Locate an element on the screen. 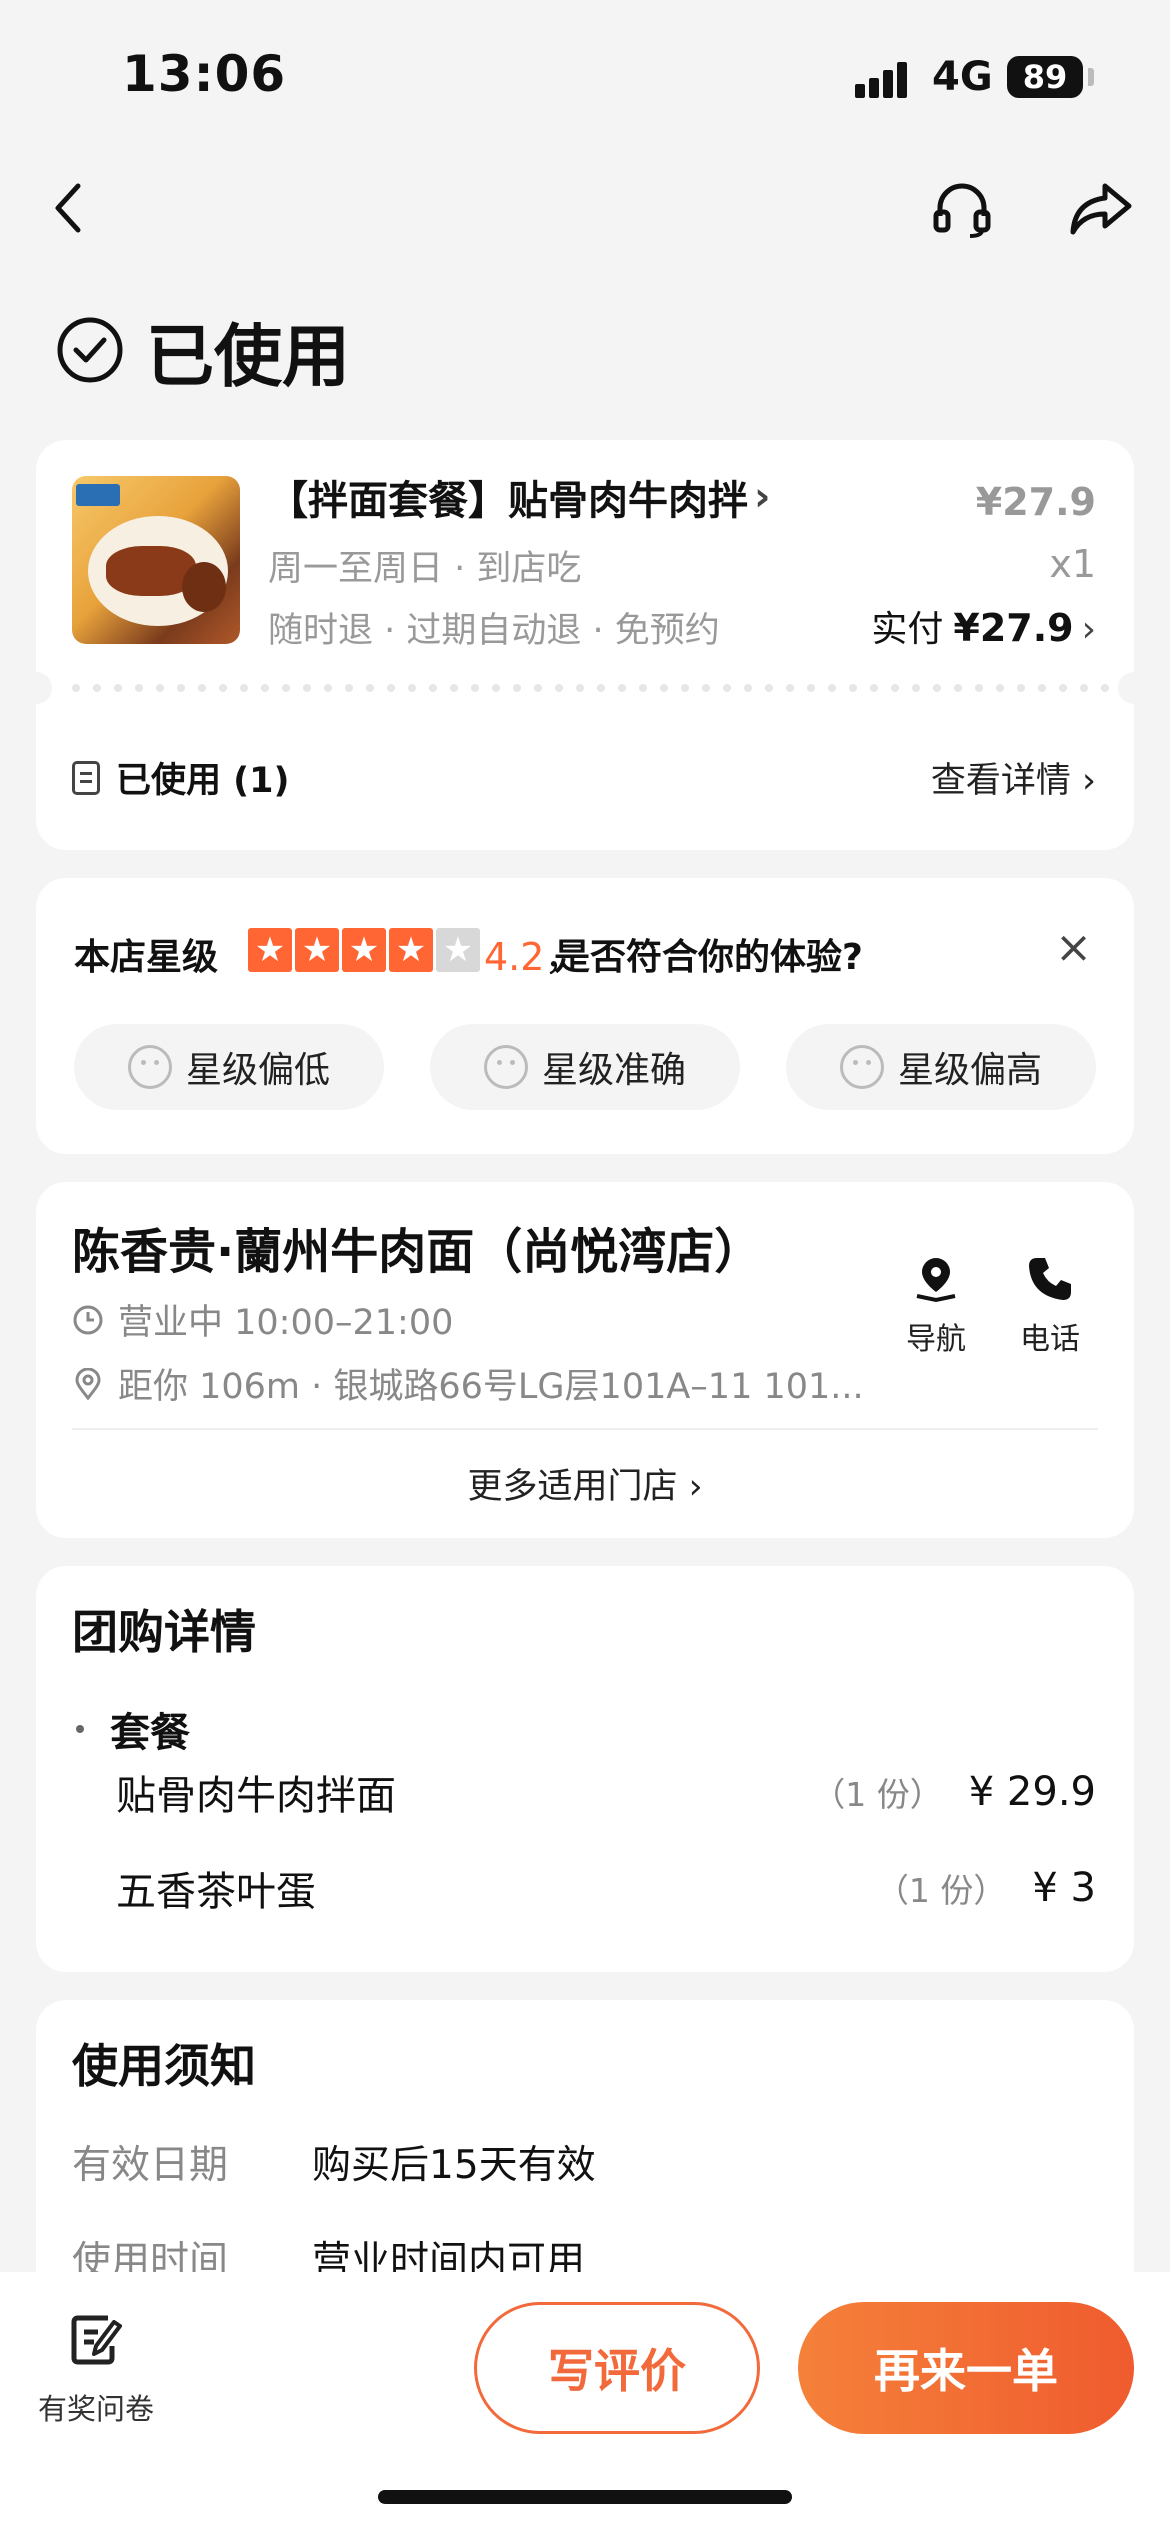  notice-key: 有效日期 is located at coordinates (150, 2165).